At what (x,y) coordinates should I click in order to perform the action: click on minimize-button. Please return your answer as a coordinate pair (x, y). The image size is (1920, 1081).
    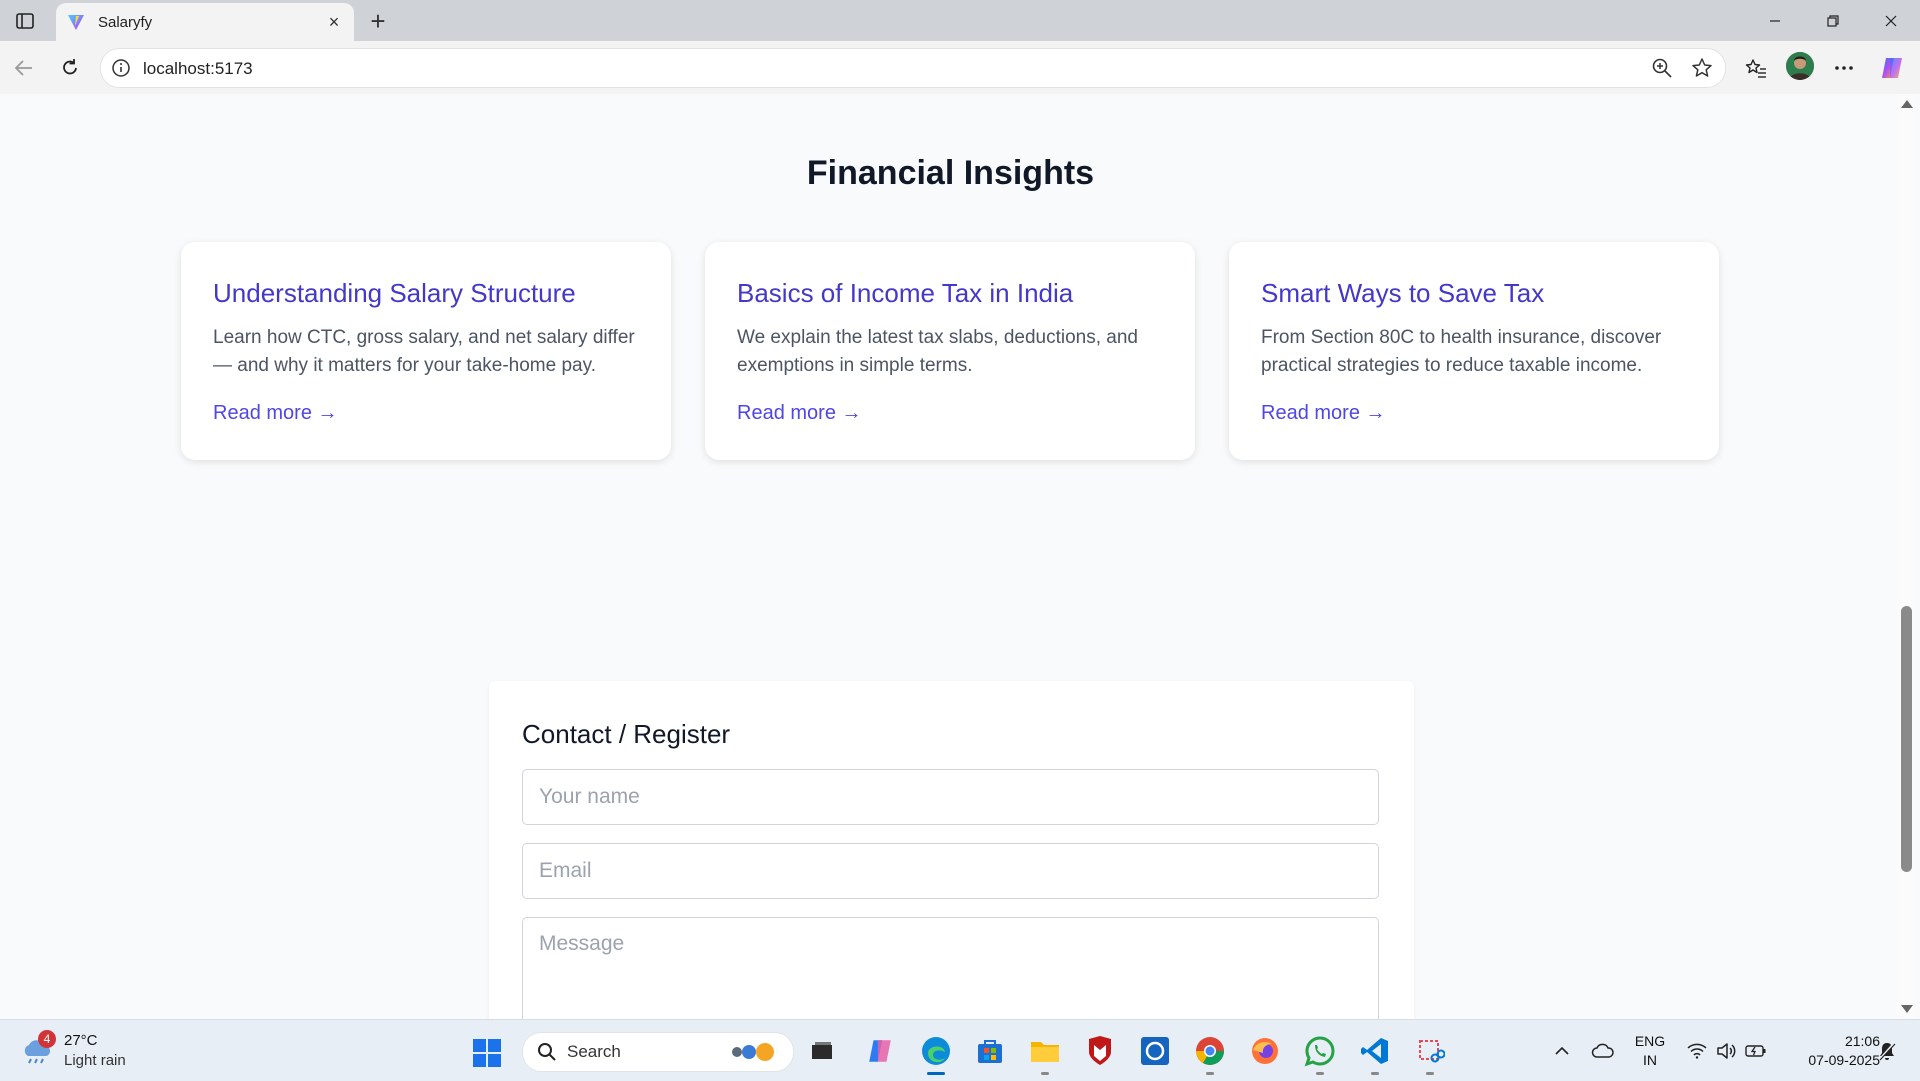
    Looking at the image, I should click on (1775, 20).